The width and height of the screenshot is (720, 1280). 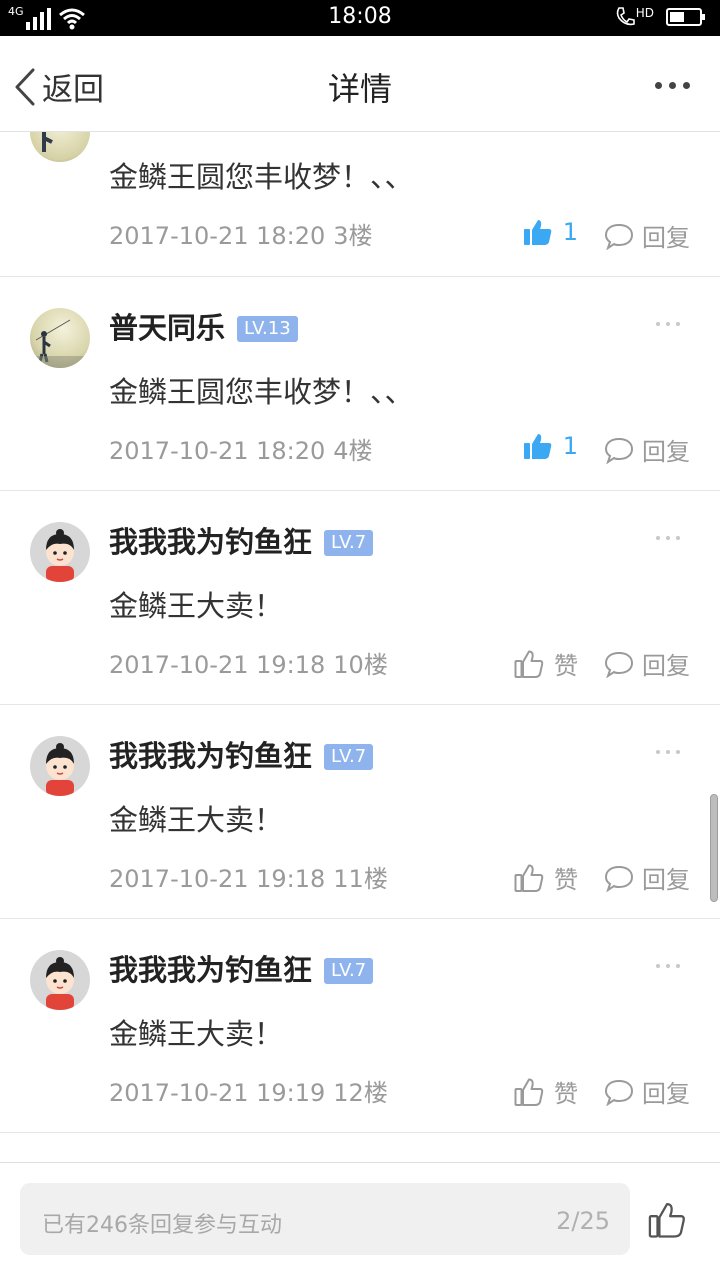 What do you see at coordinates (360, 1093) in the screenshot?
I see `comment-floor: 12楼` at bounding box center [360, 1093].